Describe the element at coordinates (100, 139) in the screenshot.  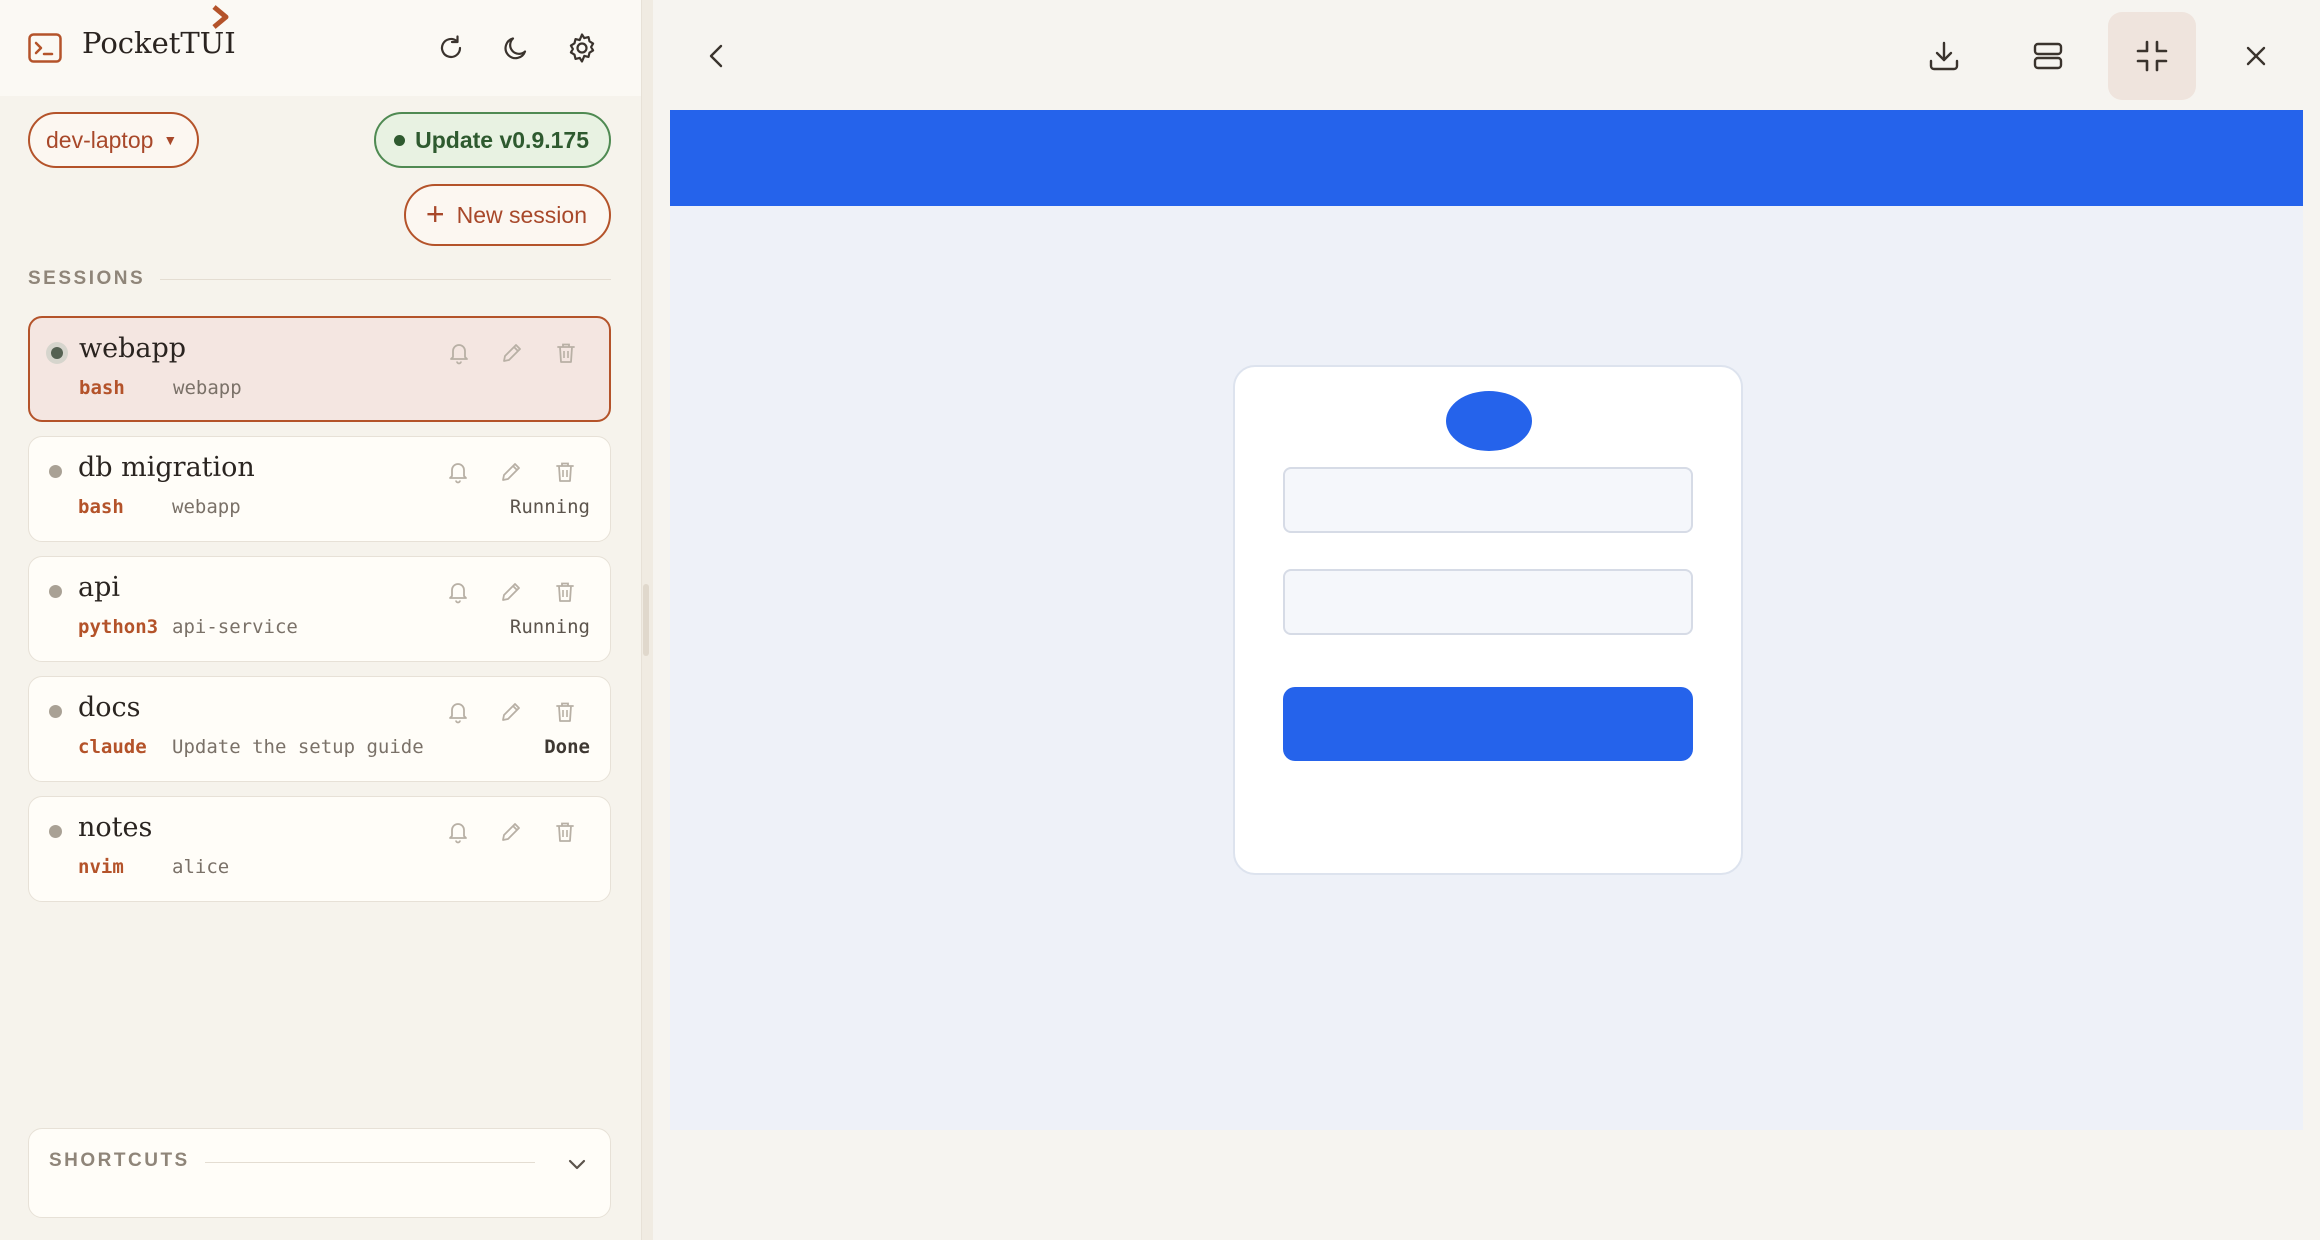
I see `host-select-value: dev-laptop` at that location.